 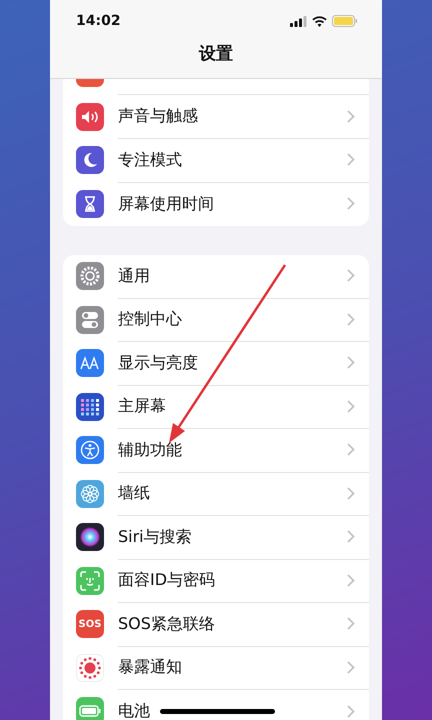 I want to click on settings-row: 专注模式, so click(x=216, y=160).